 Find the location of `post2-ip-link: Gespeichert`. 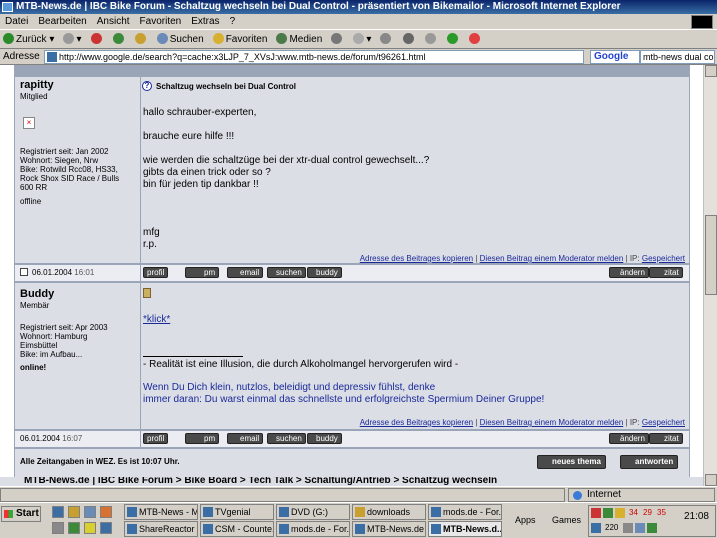

post2-ip-link: Gespeichert is located at coordinates (663, 422).